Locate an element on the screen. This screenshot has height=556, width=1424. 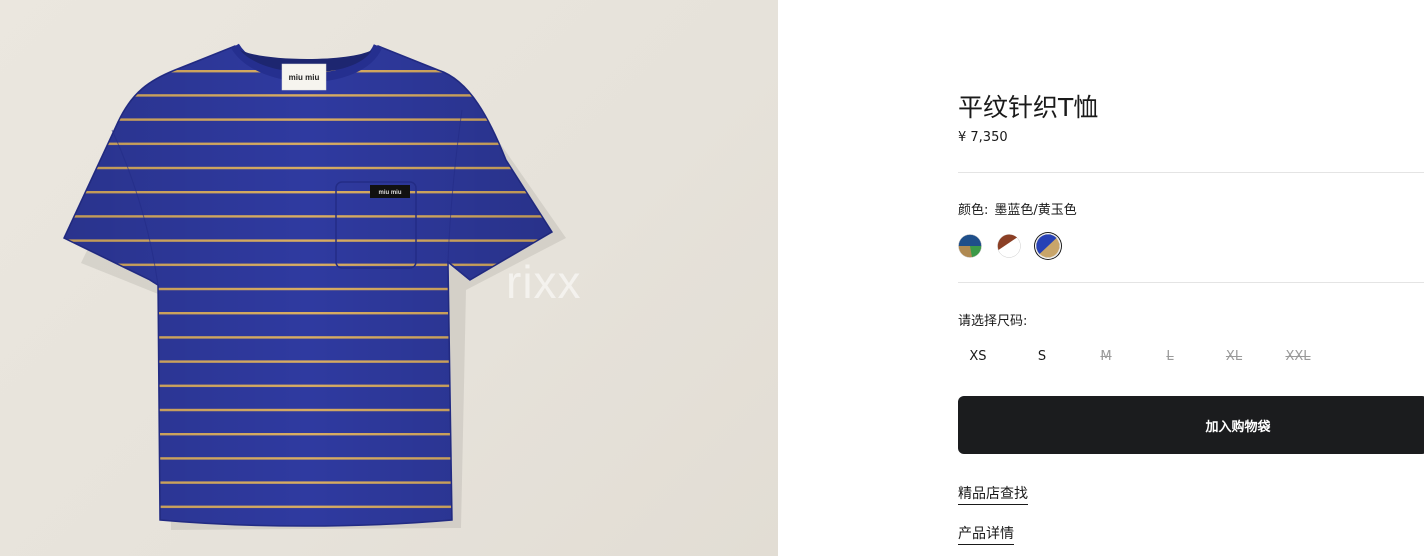
watermark: rixx is located at coordinates (544, 282).